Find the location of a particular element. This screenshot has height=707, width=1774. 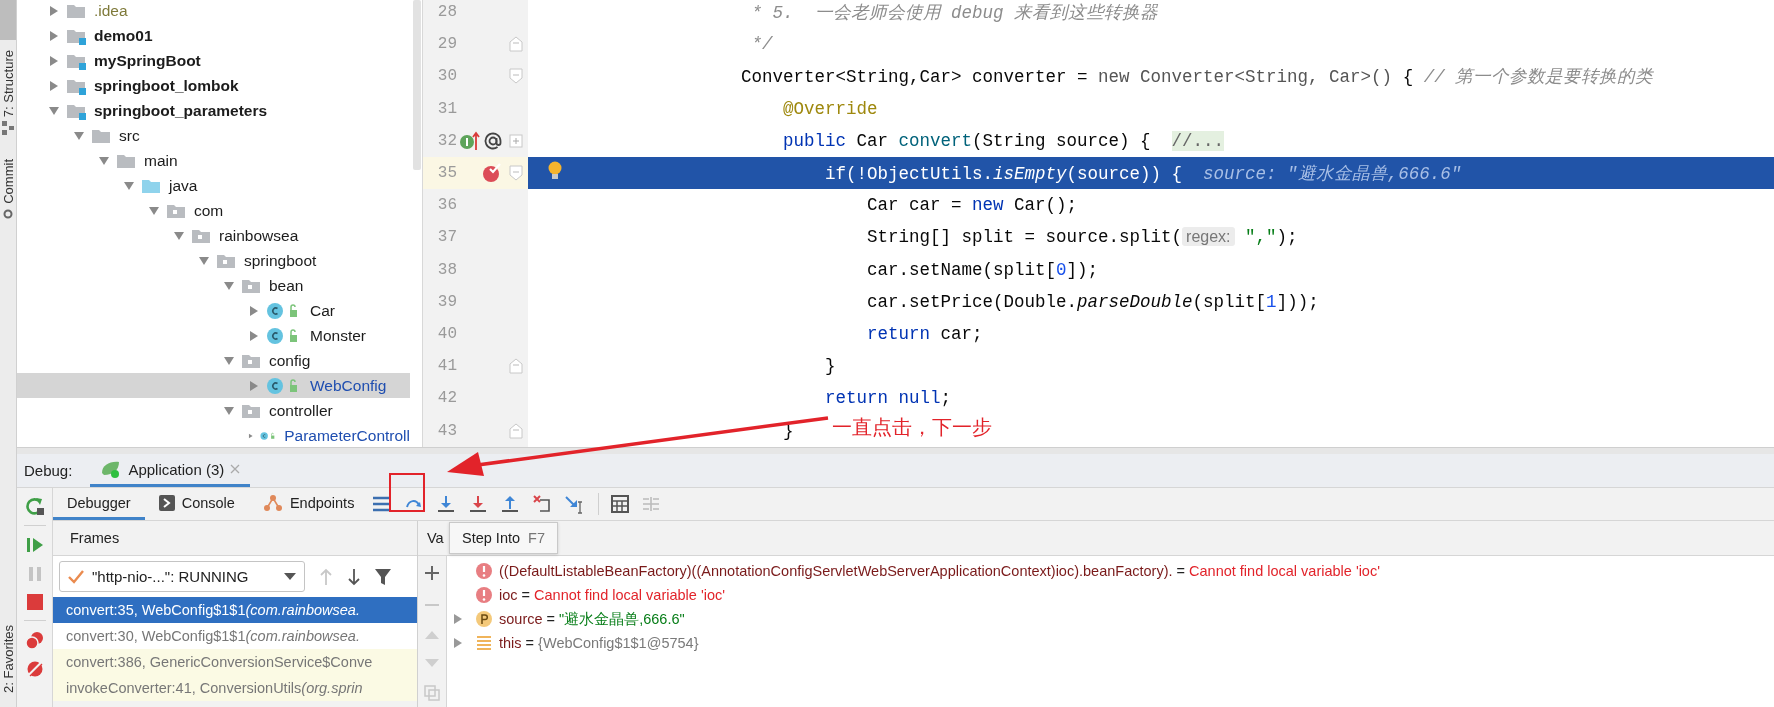

trace-icon is located at coordinates (651, 504).